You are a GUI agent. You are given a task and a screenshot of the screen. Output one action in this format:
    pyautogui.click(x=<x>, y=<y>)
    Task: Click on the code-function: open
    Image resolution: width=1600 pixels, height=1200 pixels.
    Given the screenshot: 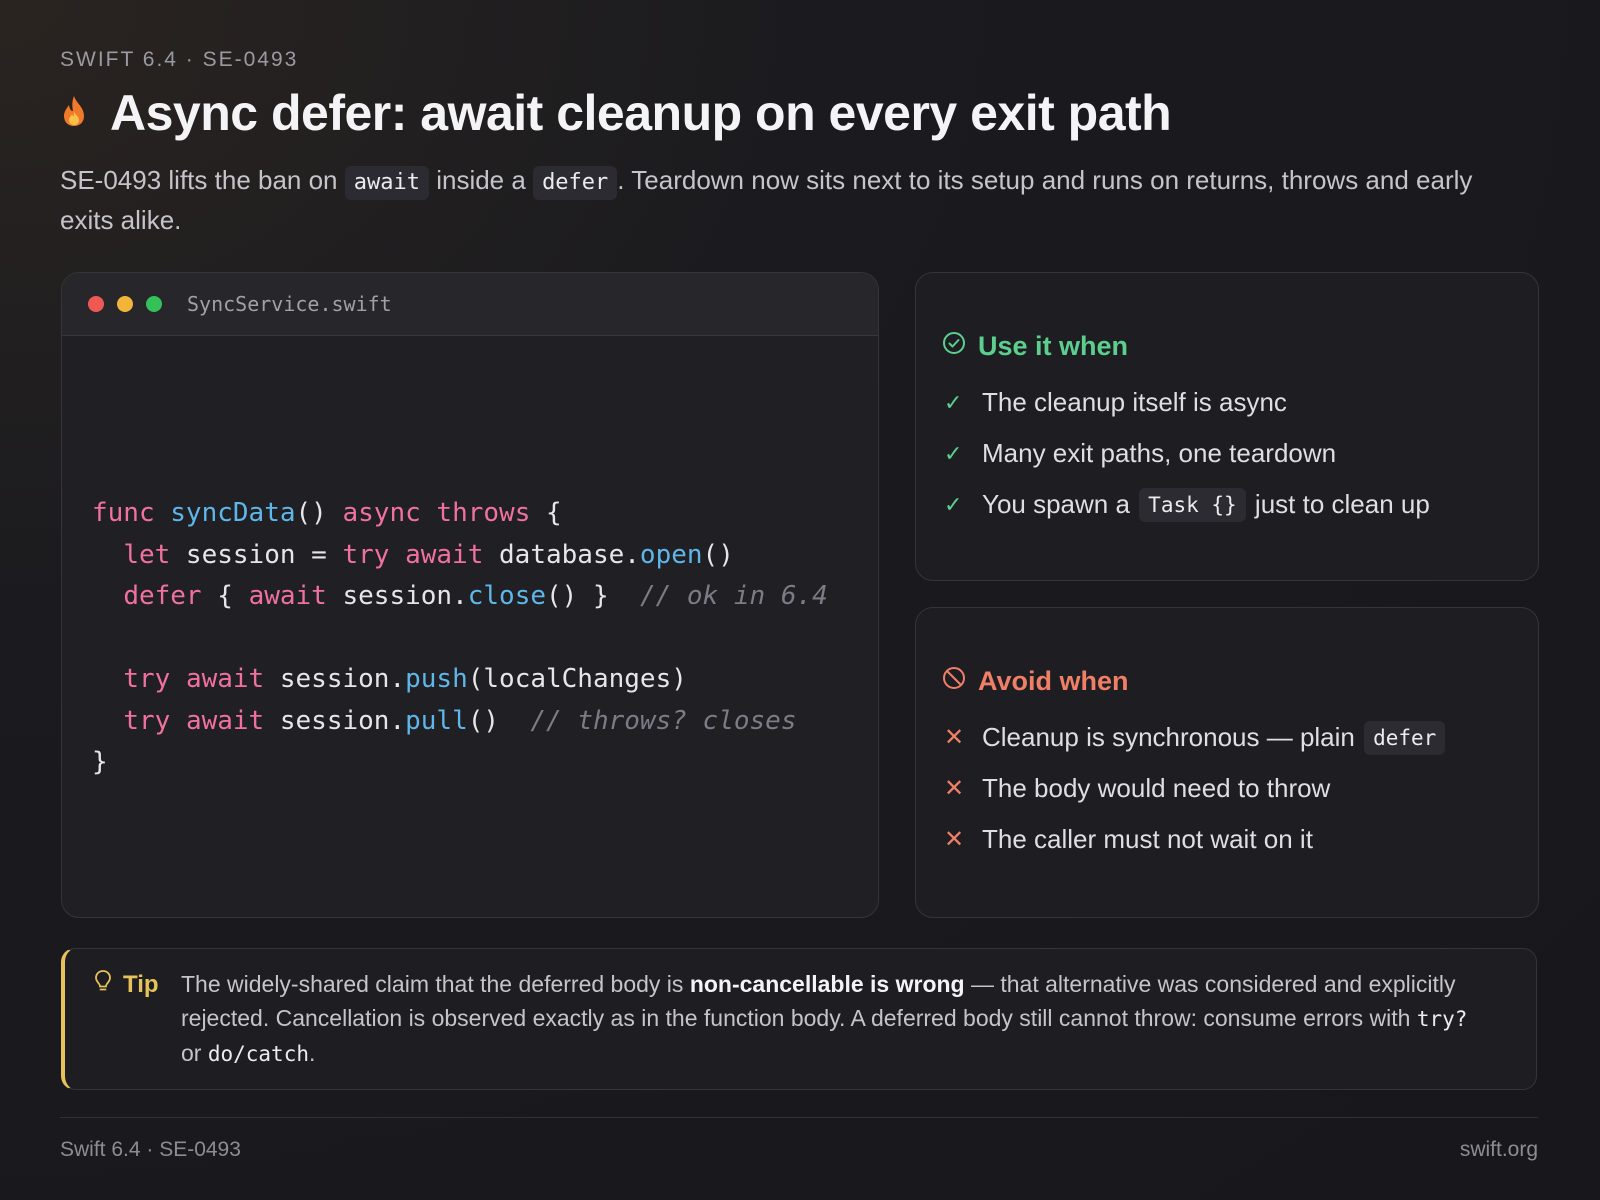 What is the action you would take?
    pyautogui.click(x=671, y=554)
    